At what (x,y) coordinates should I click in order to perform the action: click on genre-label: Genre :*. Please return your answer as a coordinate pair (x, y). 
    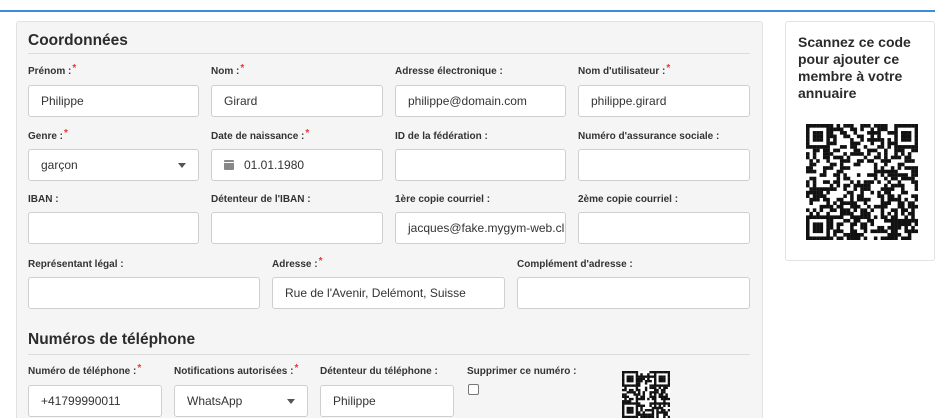
    Looking at the image, I should click on (48, 135).